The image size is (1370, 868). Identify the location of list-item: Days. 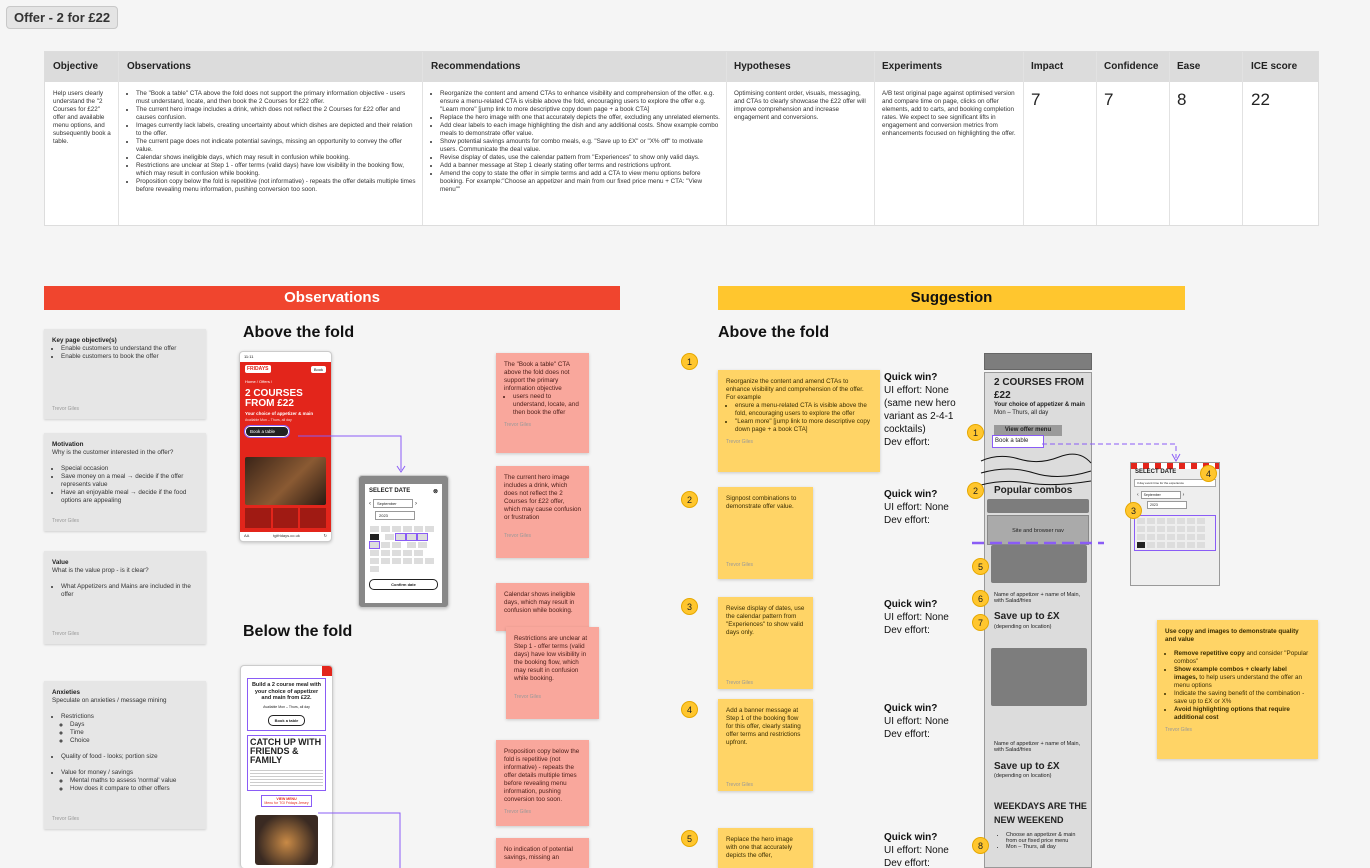
(134, 725).